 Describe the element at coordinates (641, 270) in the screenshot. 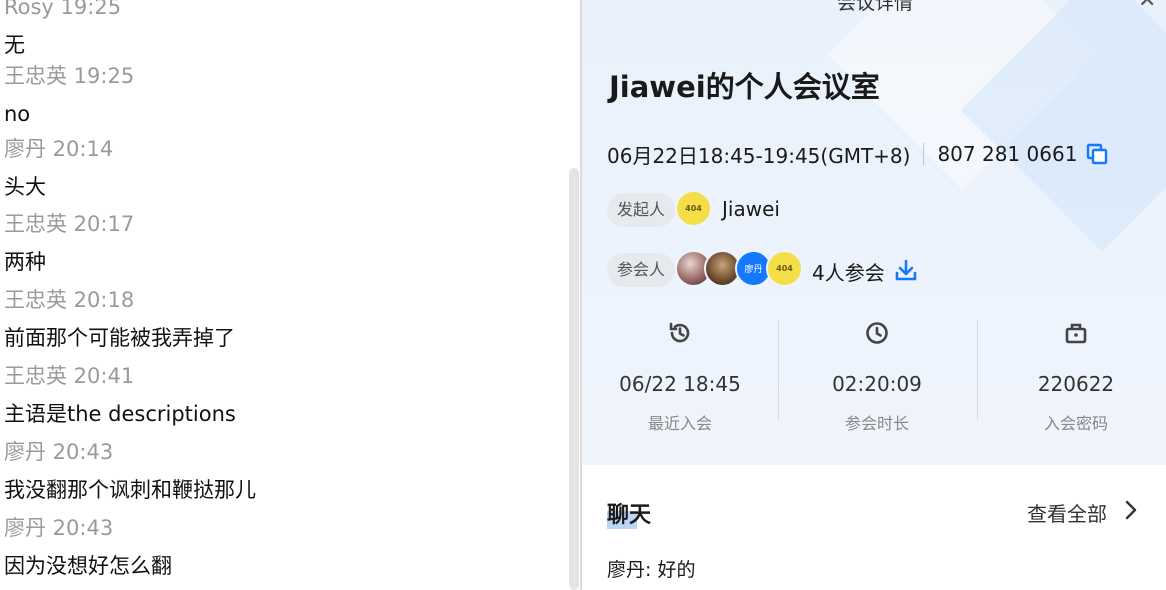

I see `participants-tag: 参会人` at that location.